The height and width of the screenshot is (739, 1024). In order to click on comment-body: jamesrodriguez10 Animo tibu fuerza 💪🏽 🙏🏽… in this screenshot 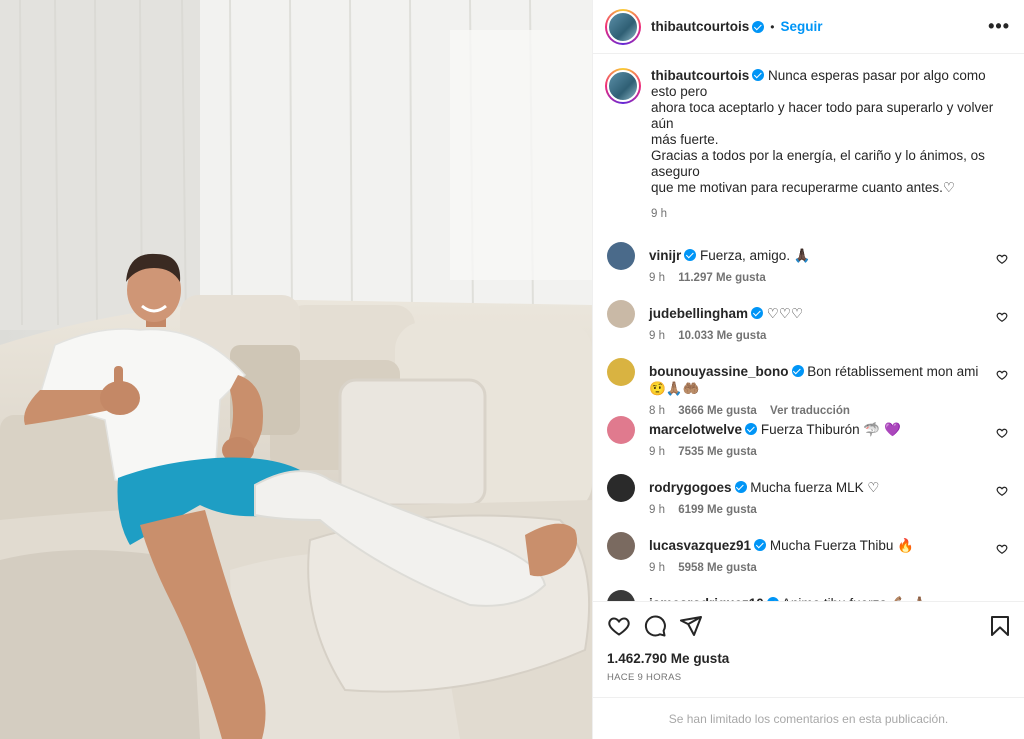, I will do `click(822, 595)`.